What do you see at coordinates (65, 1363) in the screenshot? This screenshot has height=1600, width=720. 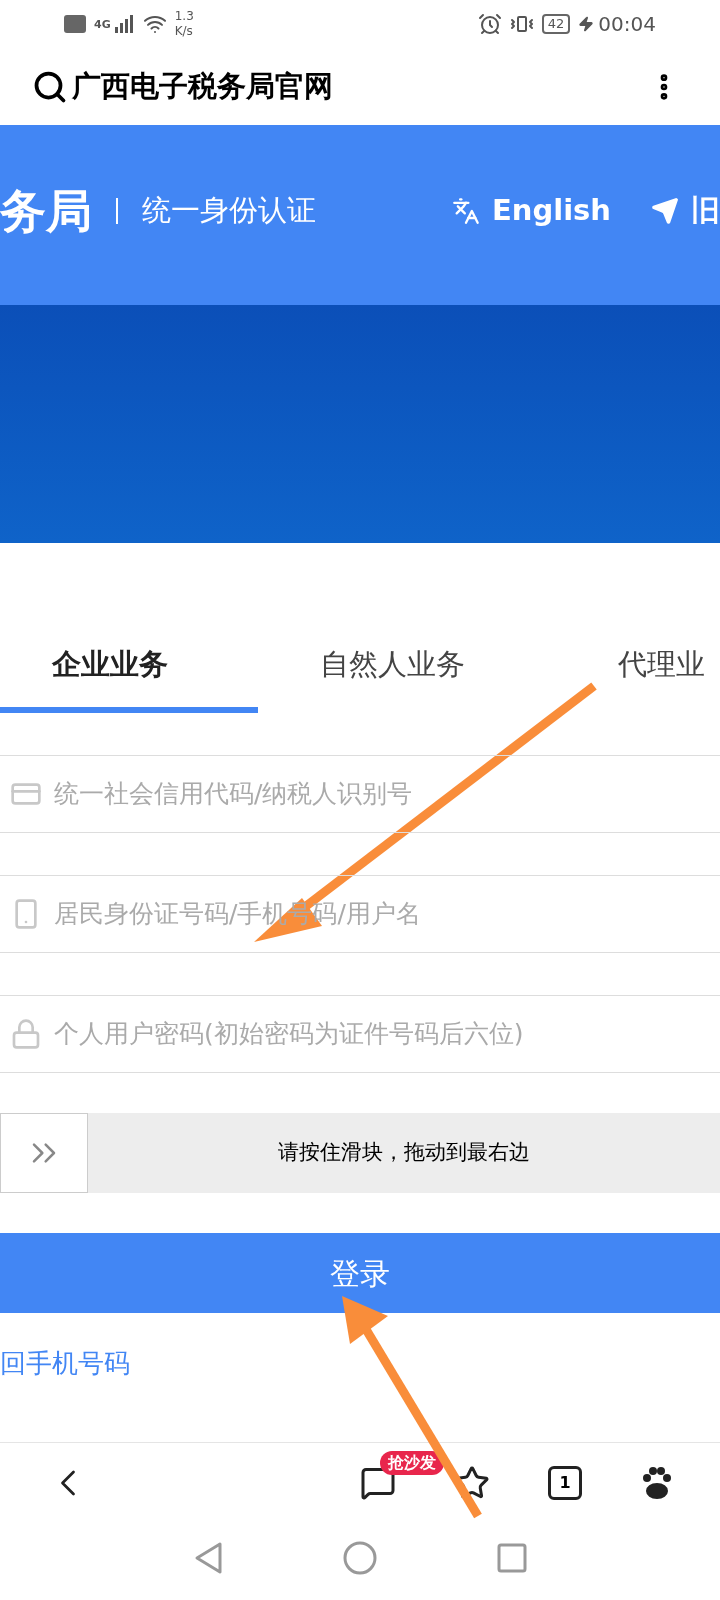 I see `recover-phone-link: 回手机号码` at bounding box center [65, 1363].